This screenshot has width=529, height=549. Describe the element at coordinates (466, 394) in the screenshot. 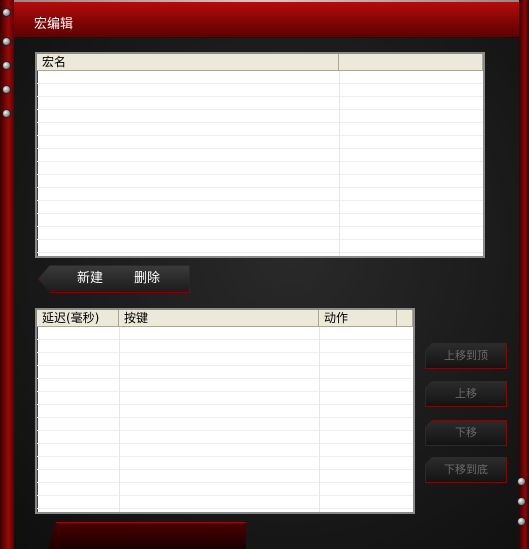

I see `move-up-button: 上移` at that location.